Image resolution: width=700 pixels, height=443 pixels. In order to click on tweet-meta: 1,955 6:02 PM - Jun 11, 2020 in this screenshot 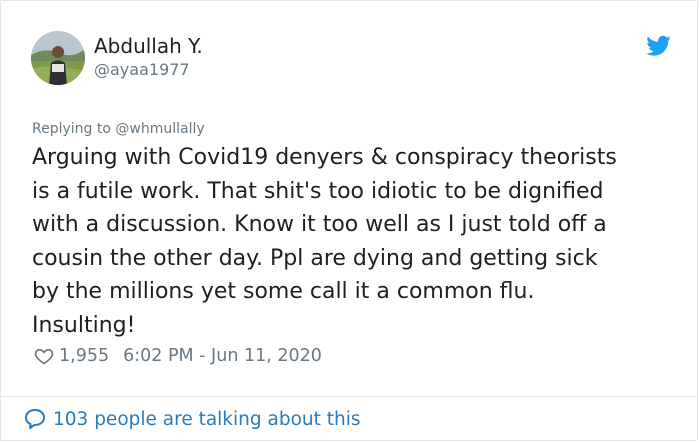, I will do `click(178, 356)`.